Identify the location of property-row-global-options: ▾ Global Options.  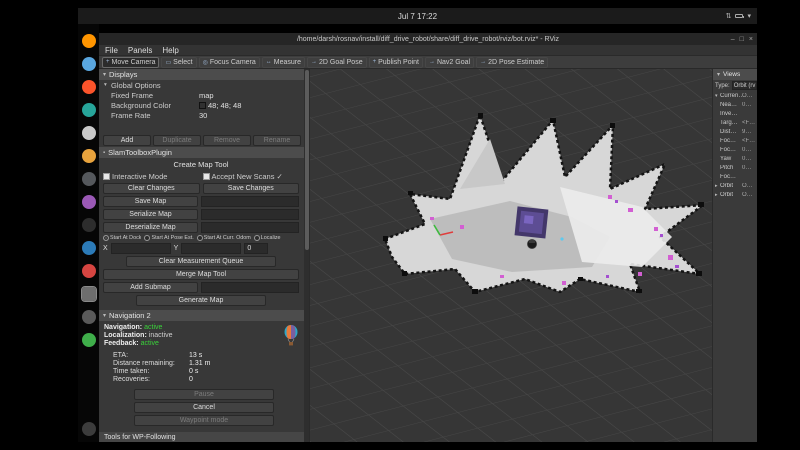
(204, 85).